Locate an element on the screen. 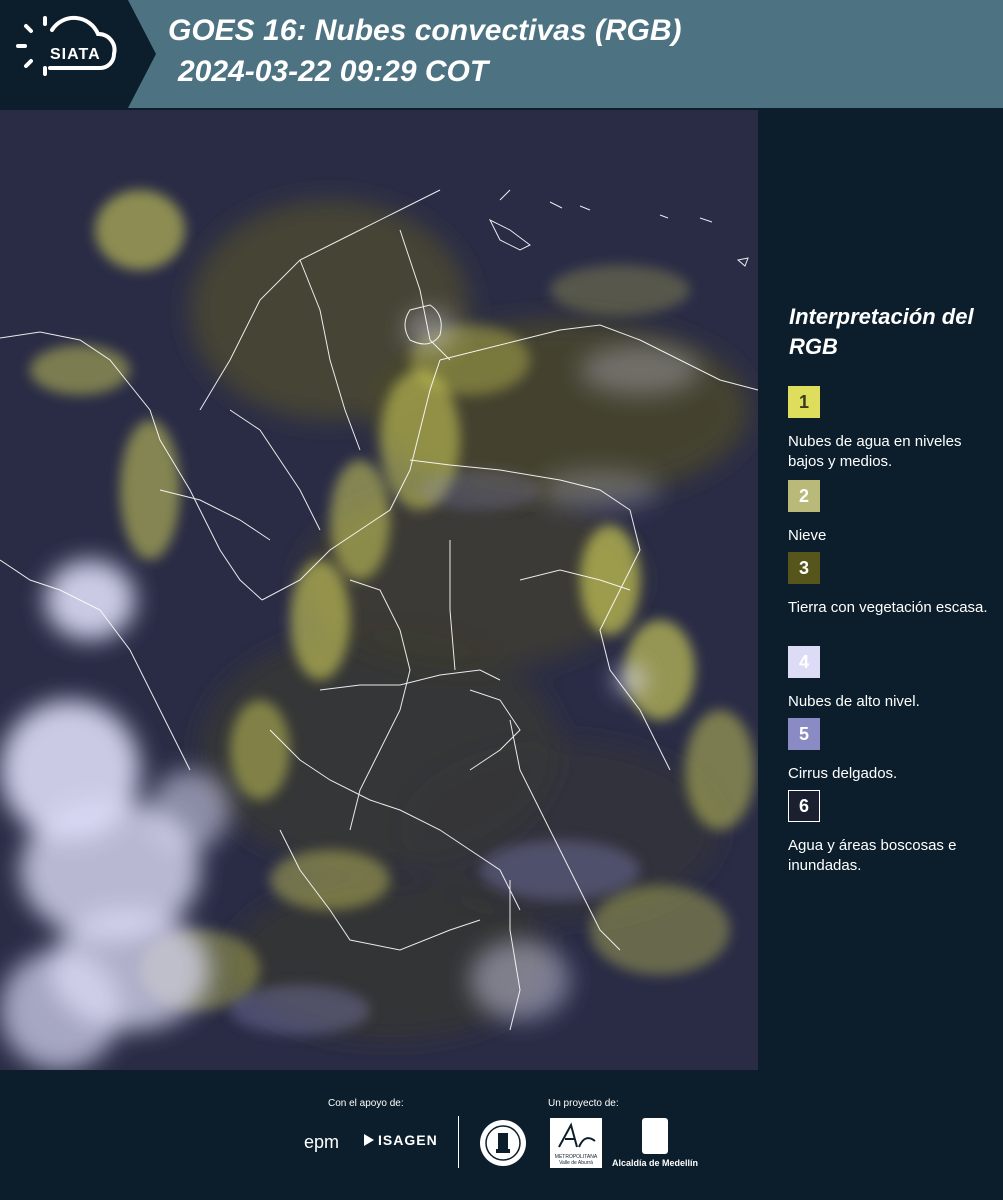  siata-logo-text: SIATA is located at coordinates (75, 54).